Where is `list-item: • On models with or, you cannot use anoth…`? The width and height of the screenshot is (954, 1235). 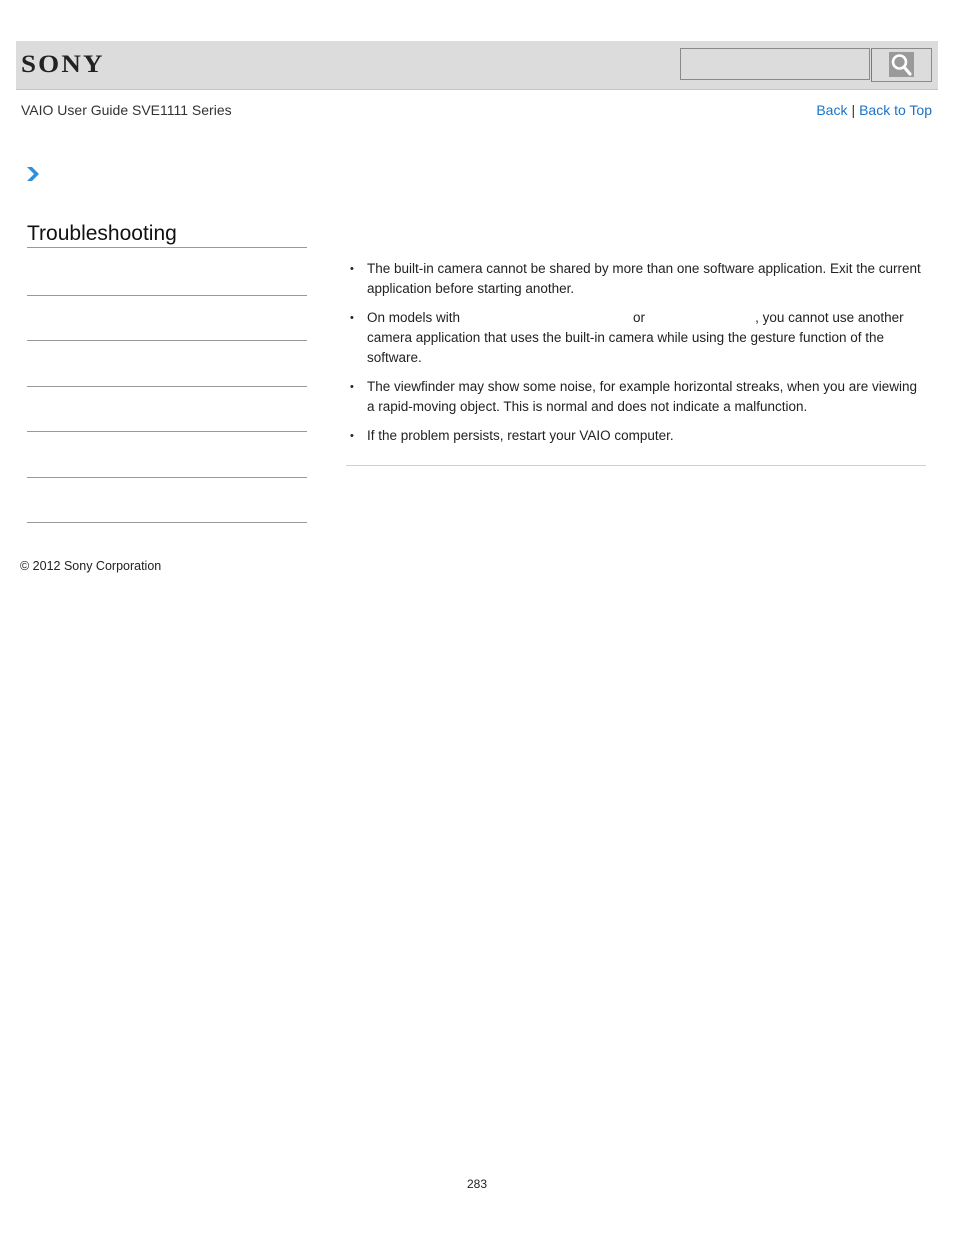
list-item: • On models with or, you cannot use anoth… is located at coordinates (636, 338).